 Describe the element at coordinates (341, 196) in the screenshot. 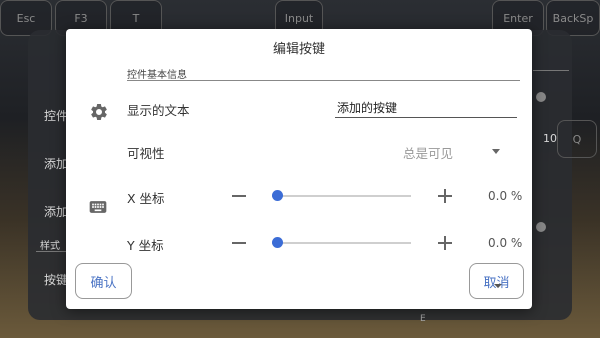

I see `x-slider-track` at that location.